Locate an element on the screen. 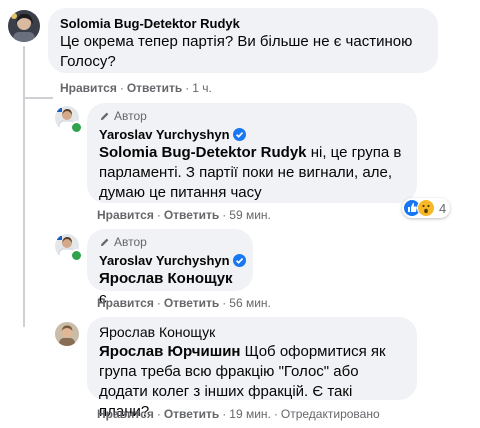  mention-link: Ярослав Конощук is located at coordinates (166, 278).